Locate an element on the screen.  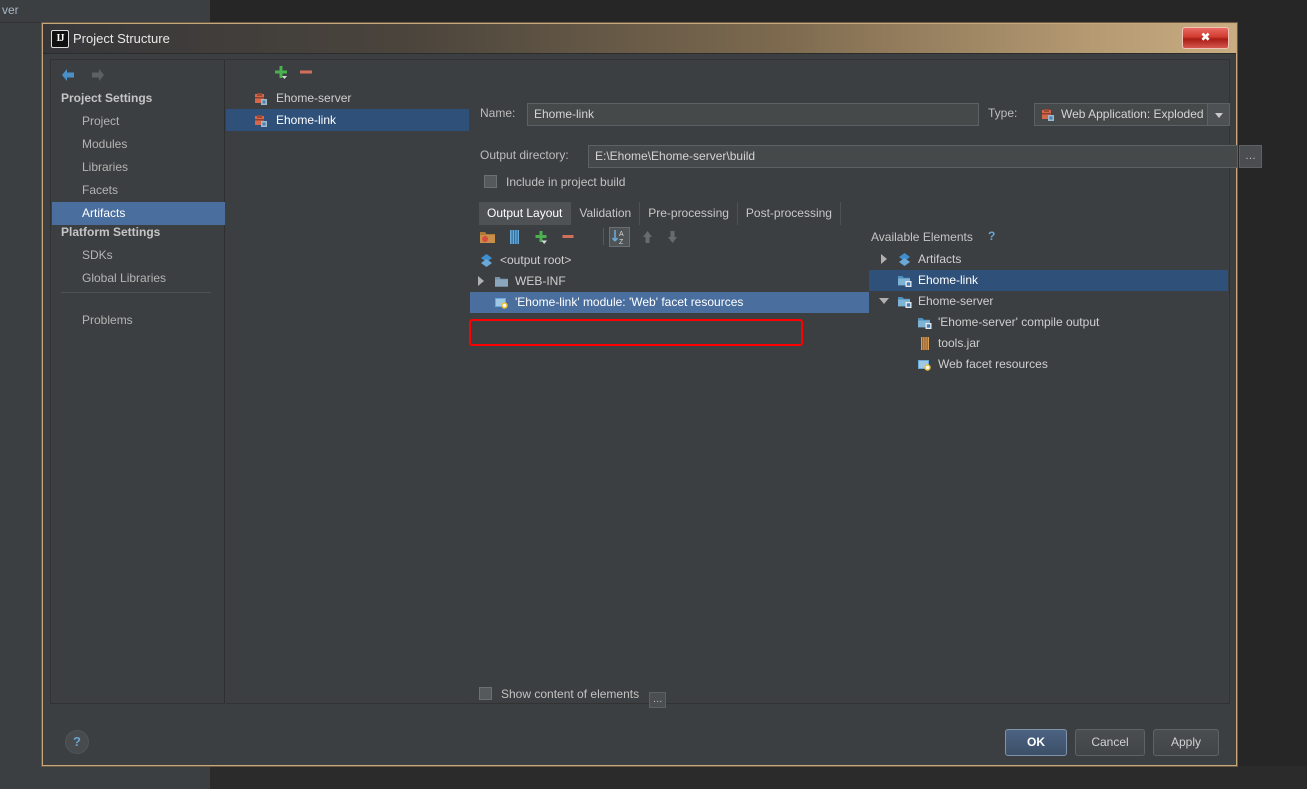
add-element-icon is located at coordinates (541, 237).